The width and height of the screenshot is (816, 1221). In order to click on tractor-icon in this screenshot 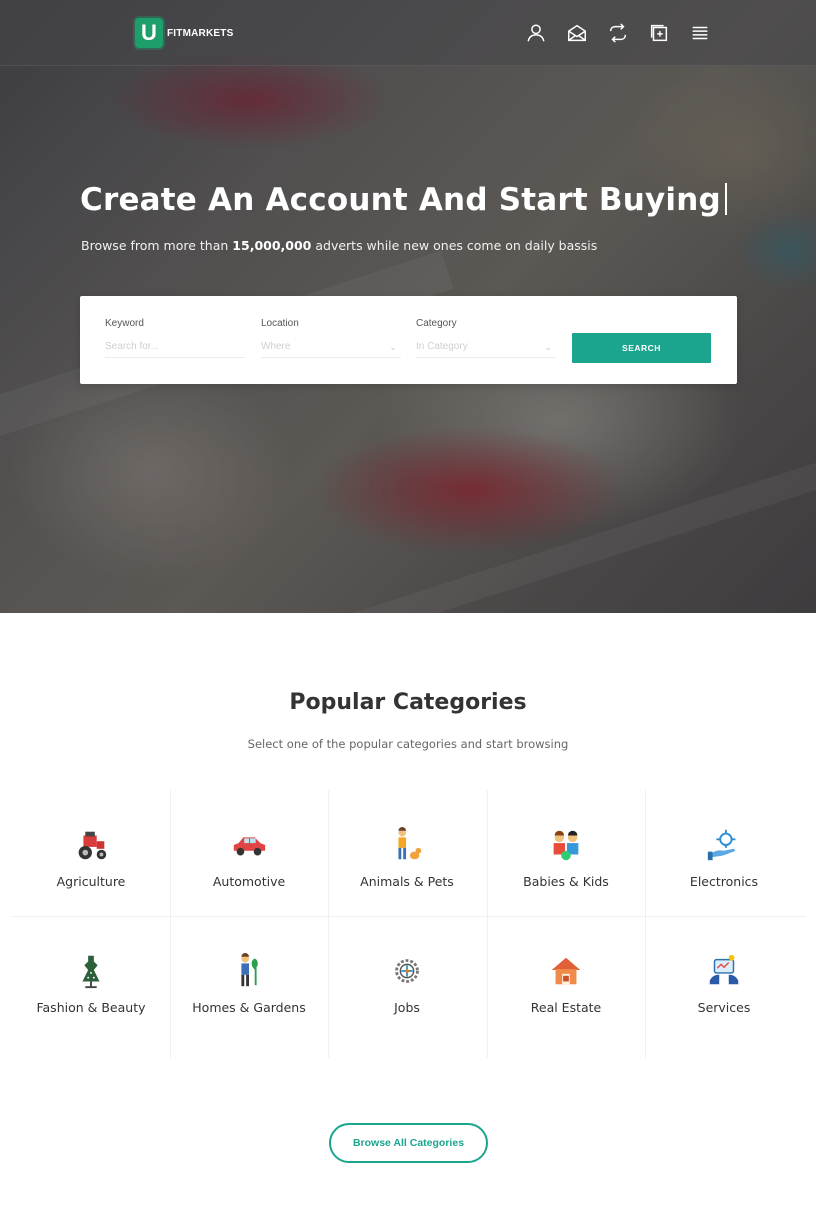, I will do `click(91, 845)`.